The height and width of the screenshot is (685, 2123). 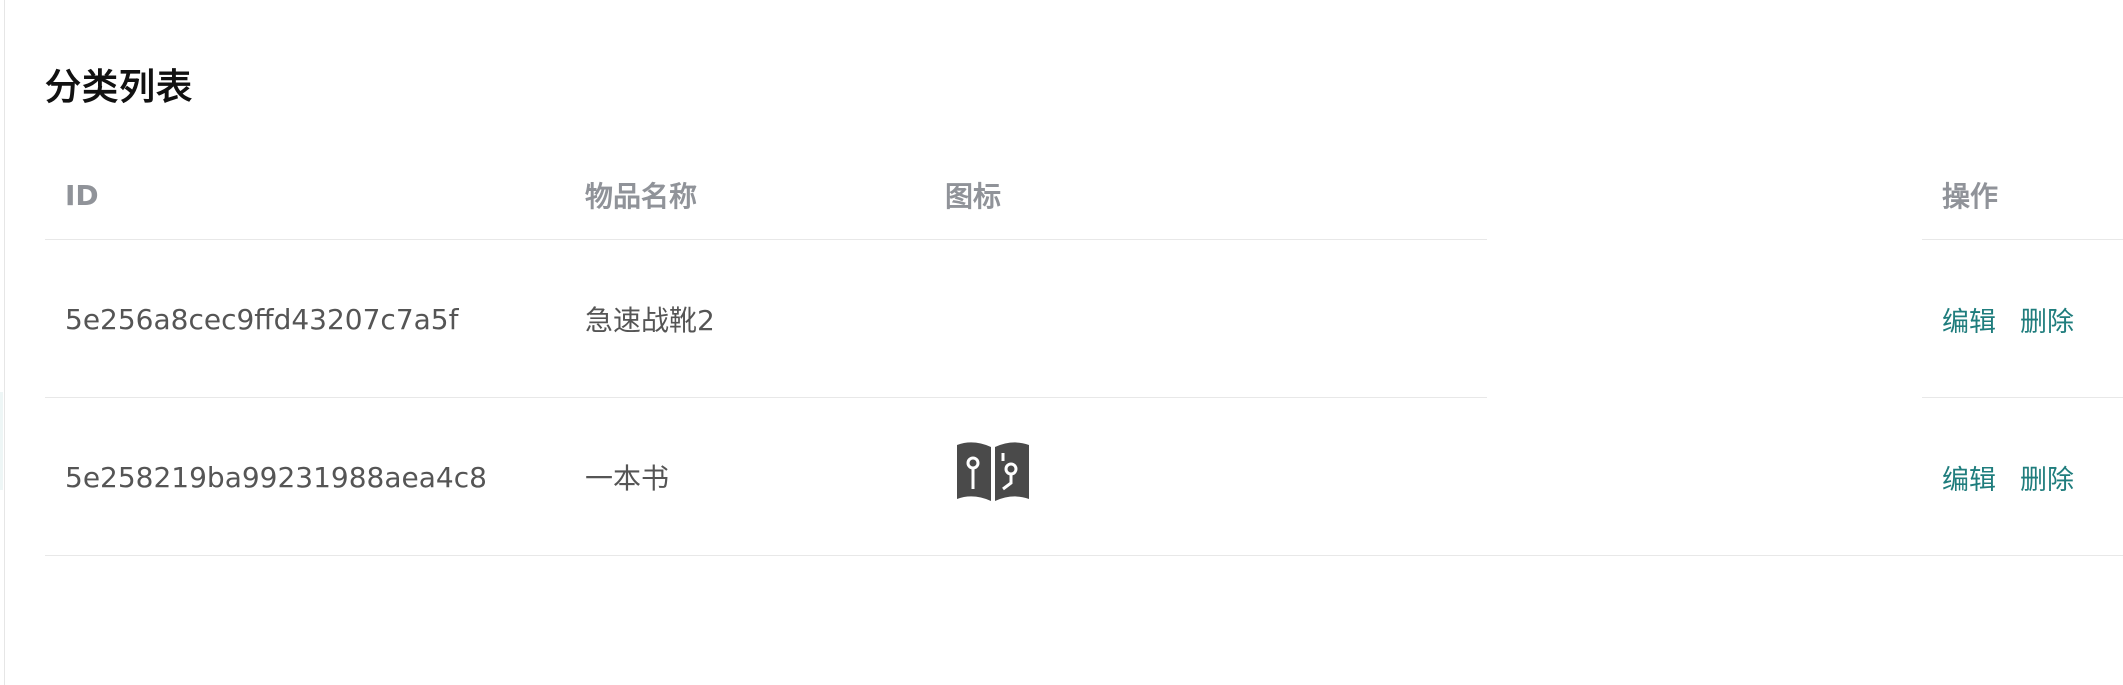 I want to click on book-icon, so click(x=993, y=471).